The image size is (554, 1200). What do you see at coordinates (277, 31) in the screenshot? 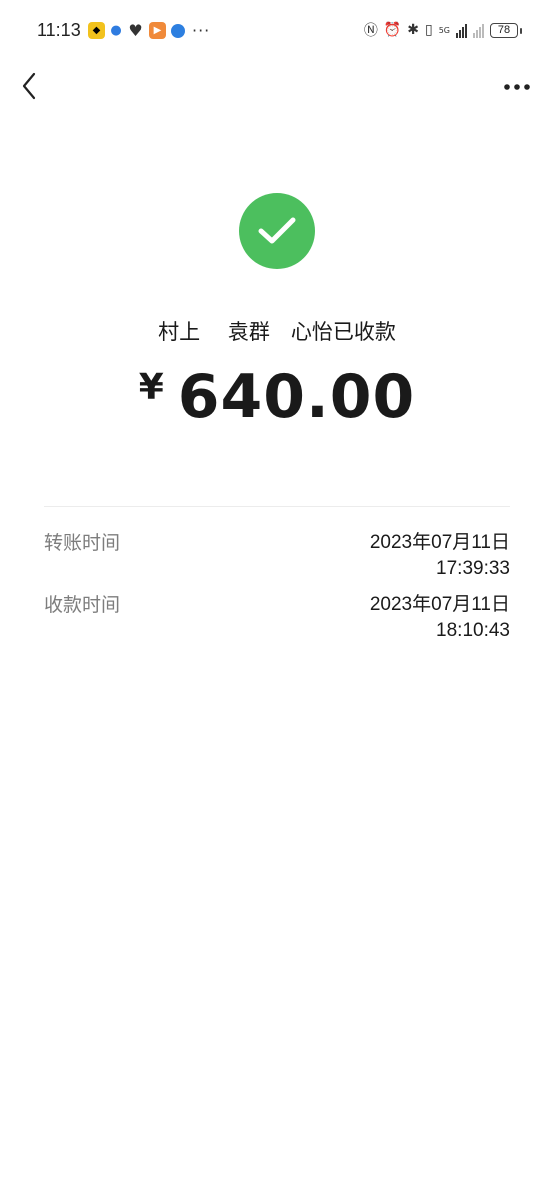
I see `status-bar: 11:13 ◆ ● ♥ ▶ ··· Ⓝ ⏰ ✱ ▯ 5G 78` at bounding box center [277, 31].